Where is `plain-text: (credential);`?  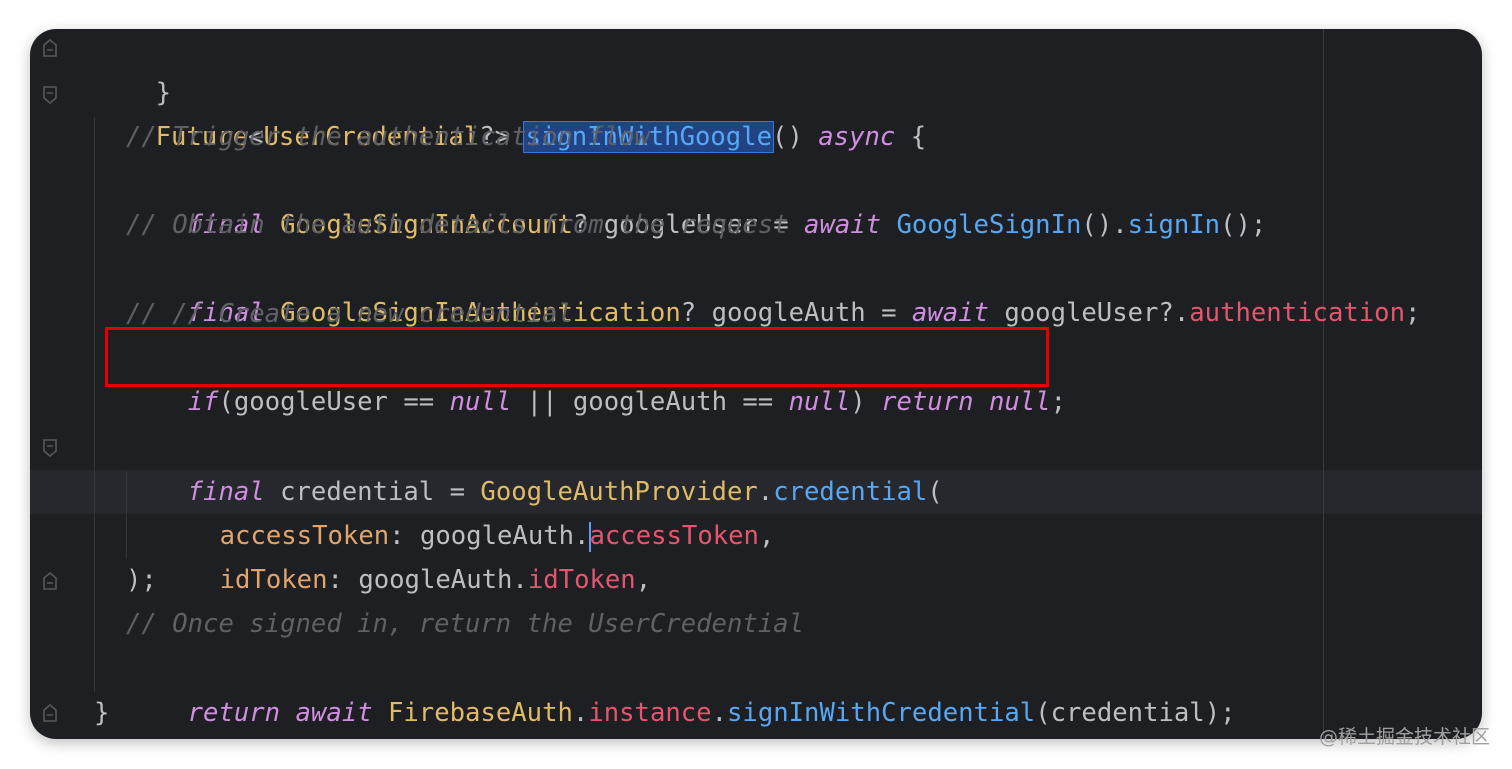
plain-text: (credential); is located at coordinates (1135, 713).